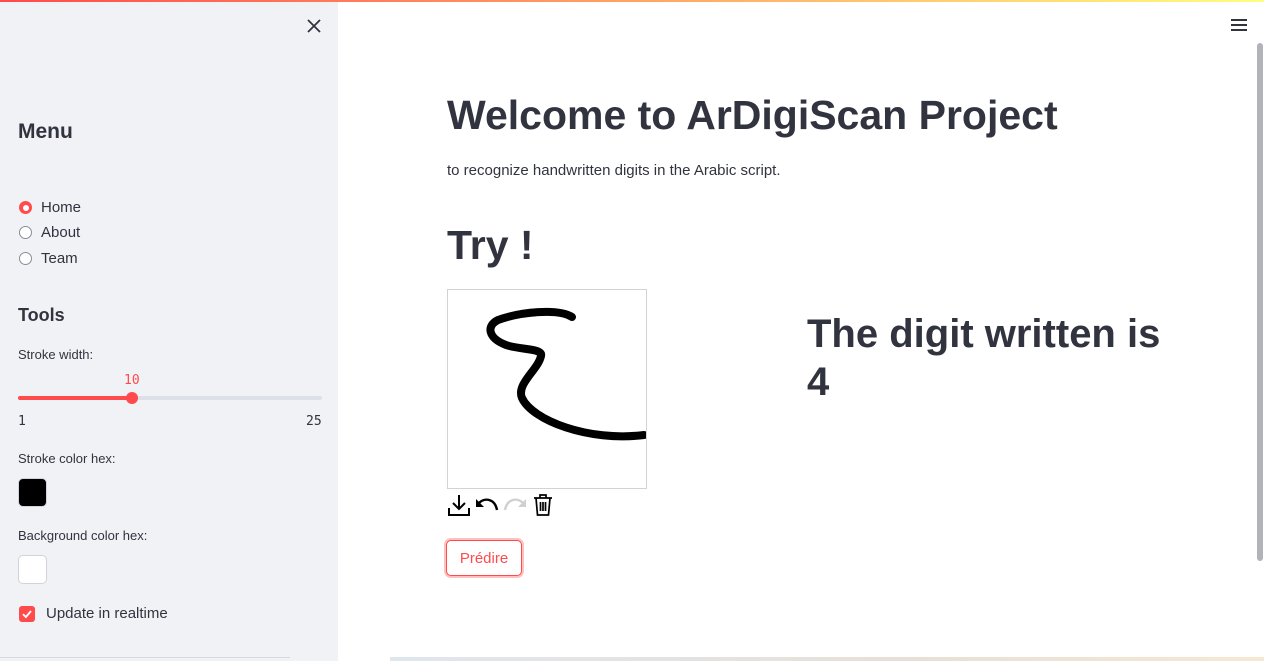 Image resolution: width=1264 pixels, height=661 pixels. I want to click on tools-heading: Tools, so click(41, 315).